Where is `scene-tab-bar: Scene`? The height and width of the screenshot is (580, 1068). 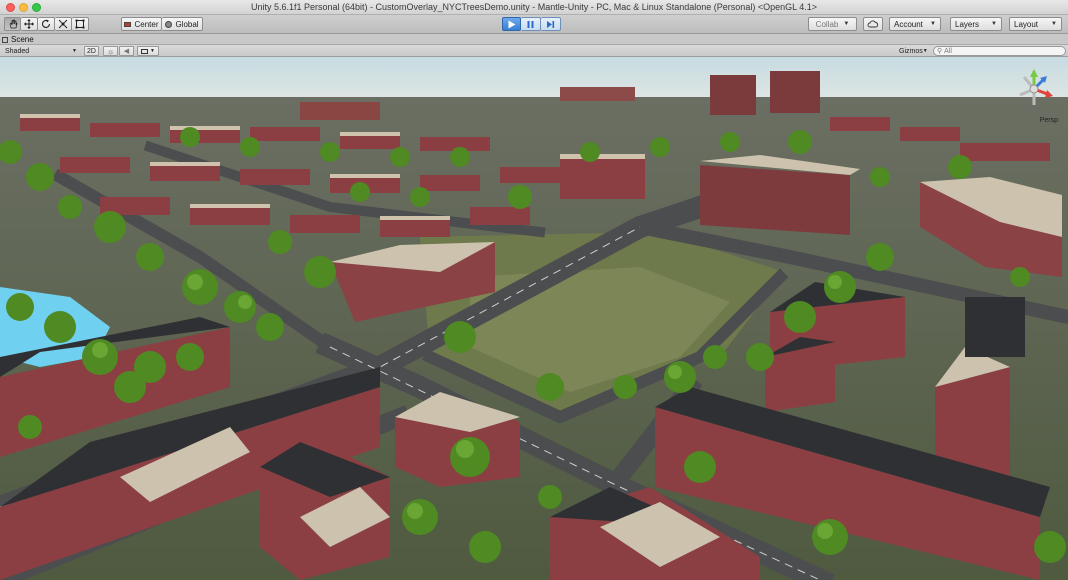
scene-tab-bar: Scene is located at coordinates (534, 39).